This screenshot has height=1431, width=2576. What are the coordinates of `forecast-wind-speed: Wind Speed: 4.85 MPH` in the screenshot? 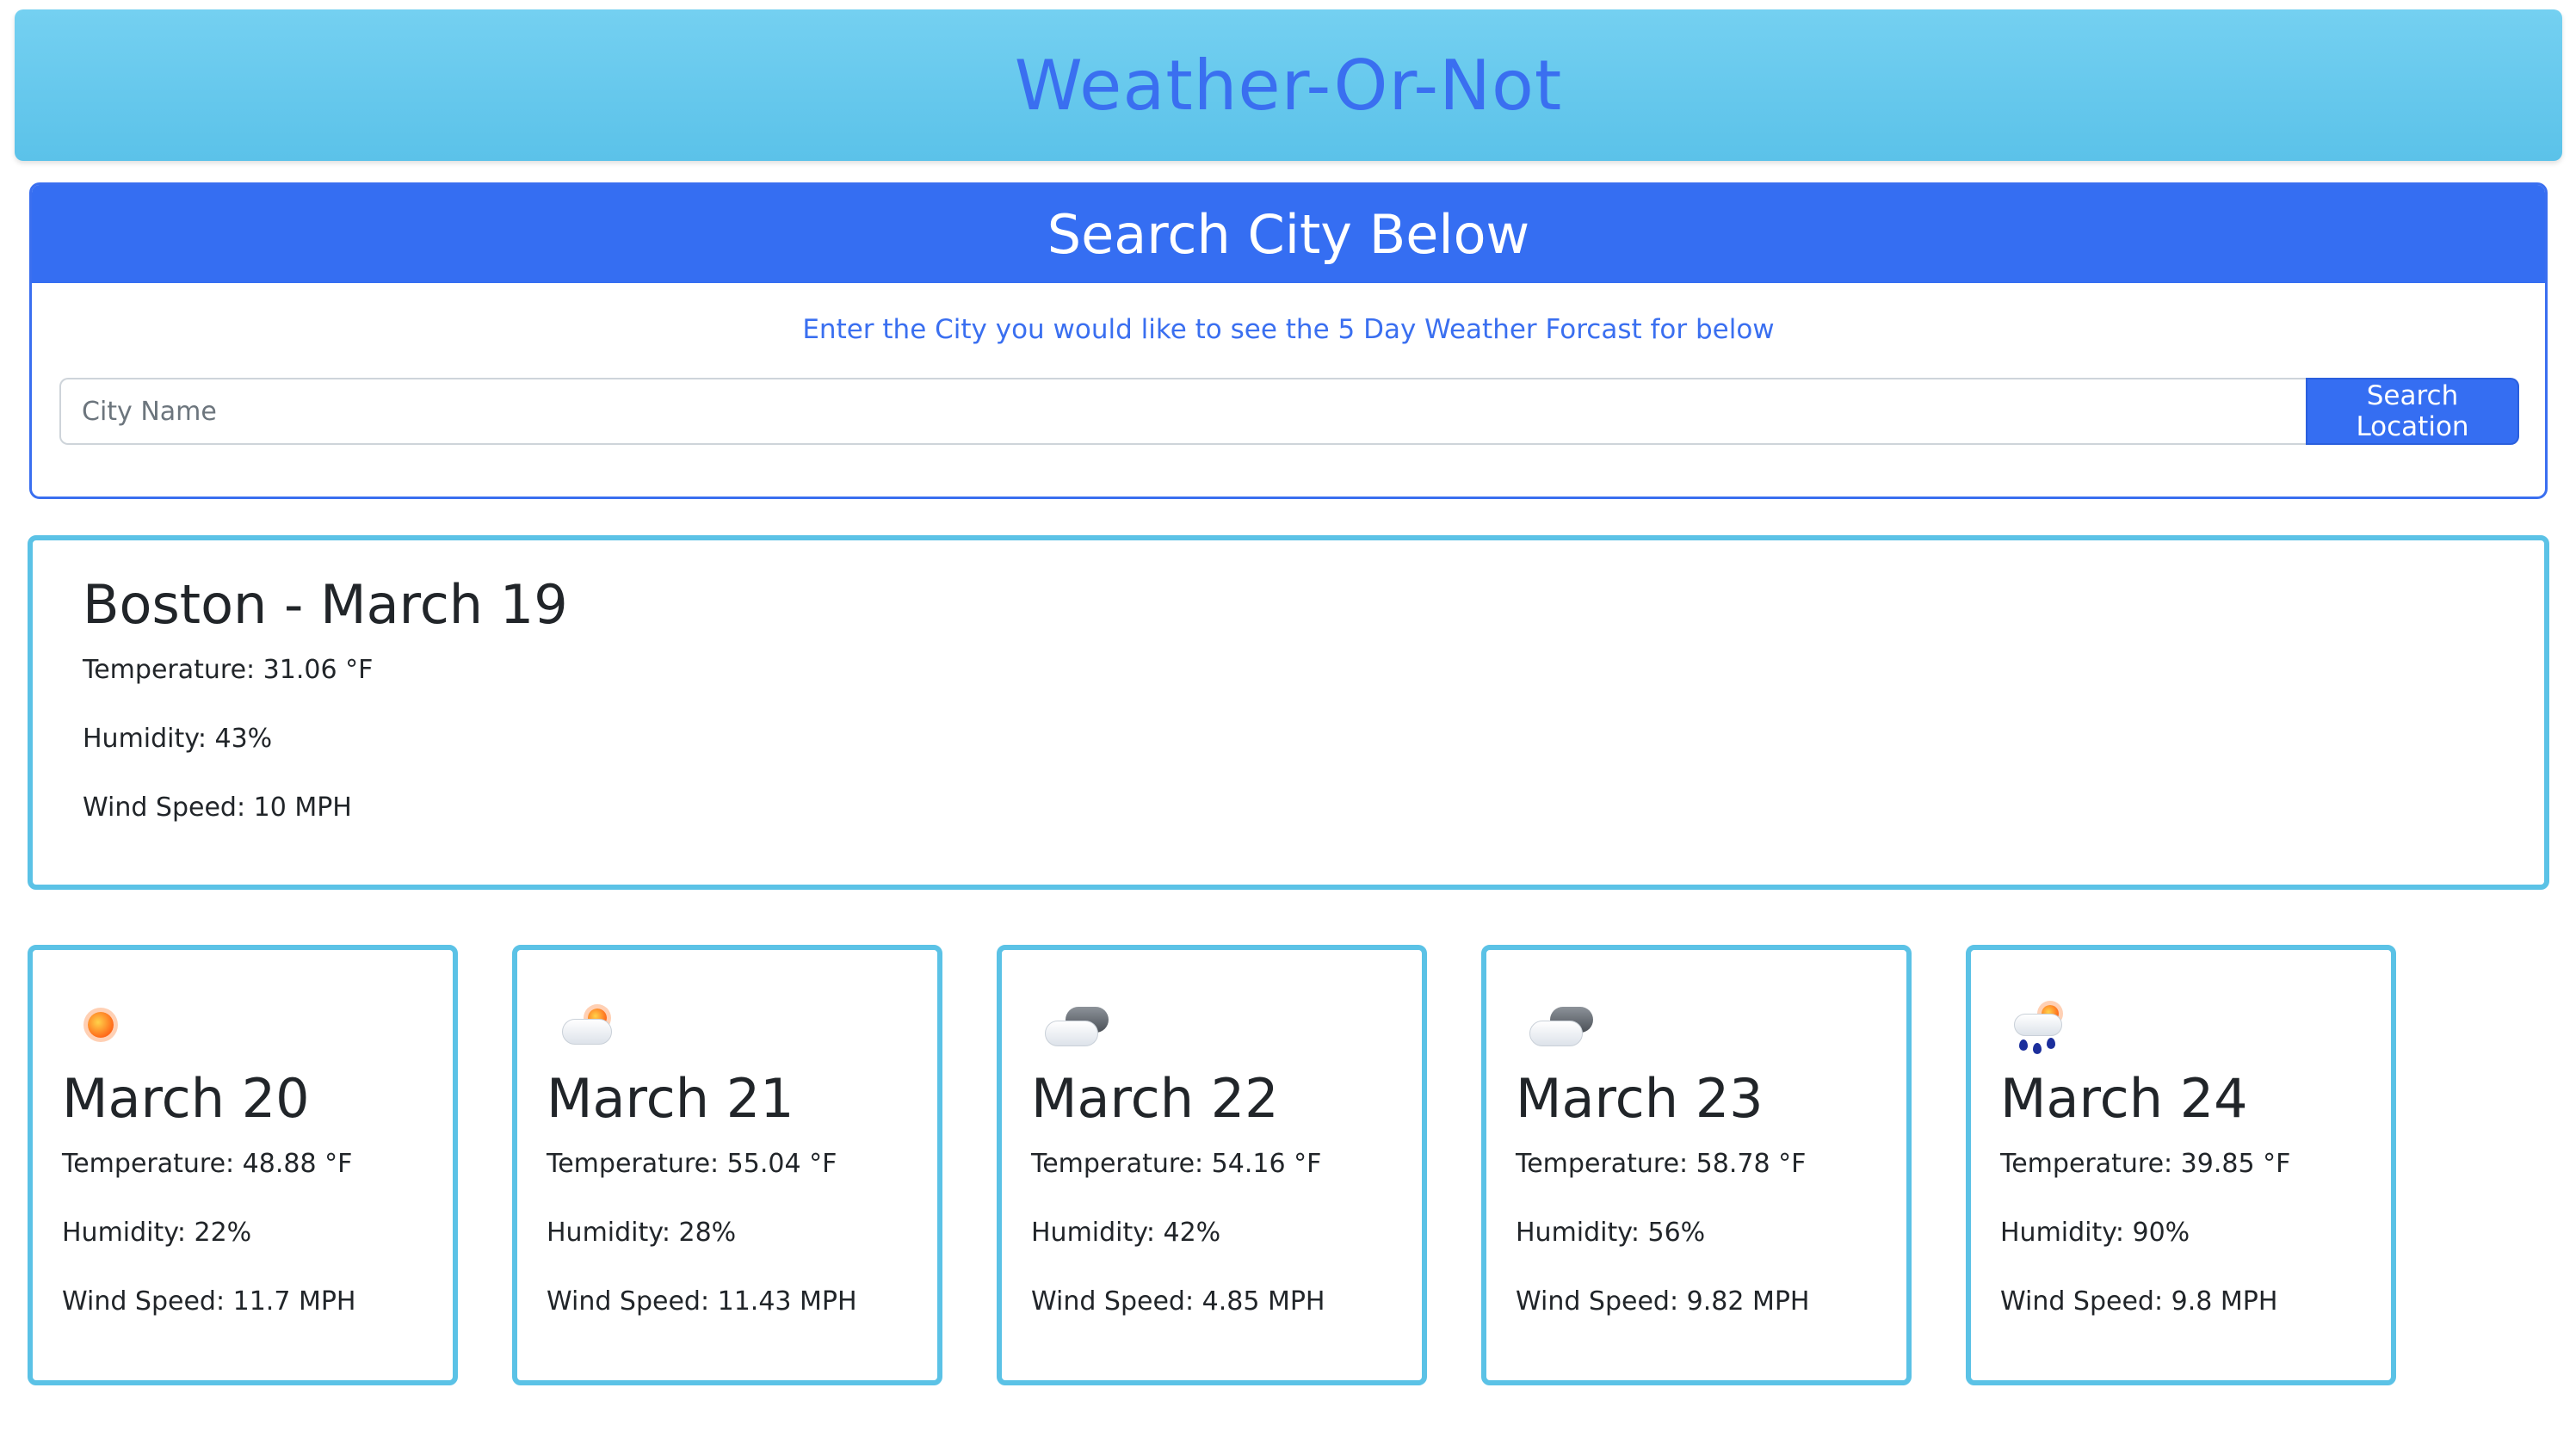 It's located at (1178, 1302).